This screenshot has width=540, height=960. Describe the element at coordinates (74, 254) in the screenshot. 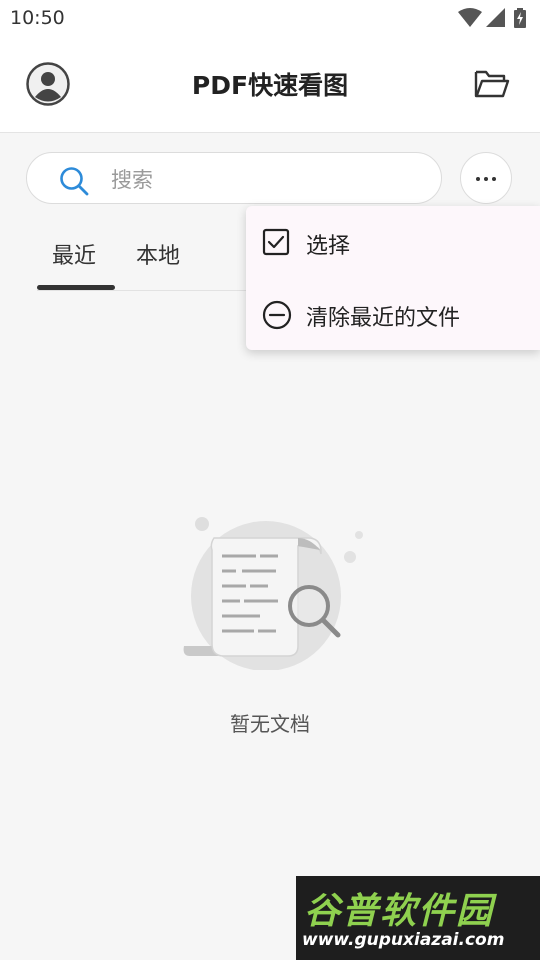

I see `tab-recent: 最近` at that location.